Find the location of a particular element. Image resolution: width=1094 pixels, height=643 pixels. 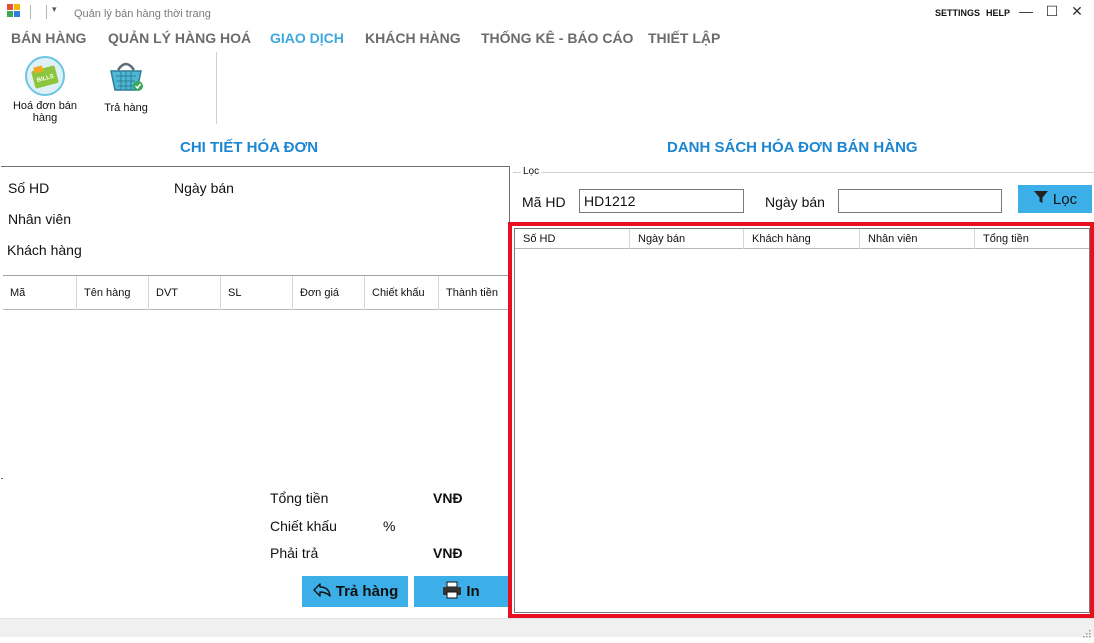

filter-button: Lọc is located at coordinates (1055, 199).